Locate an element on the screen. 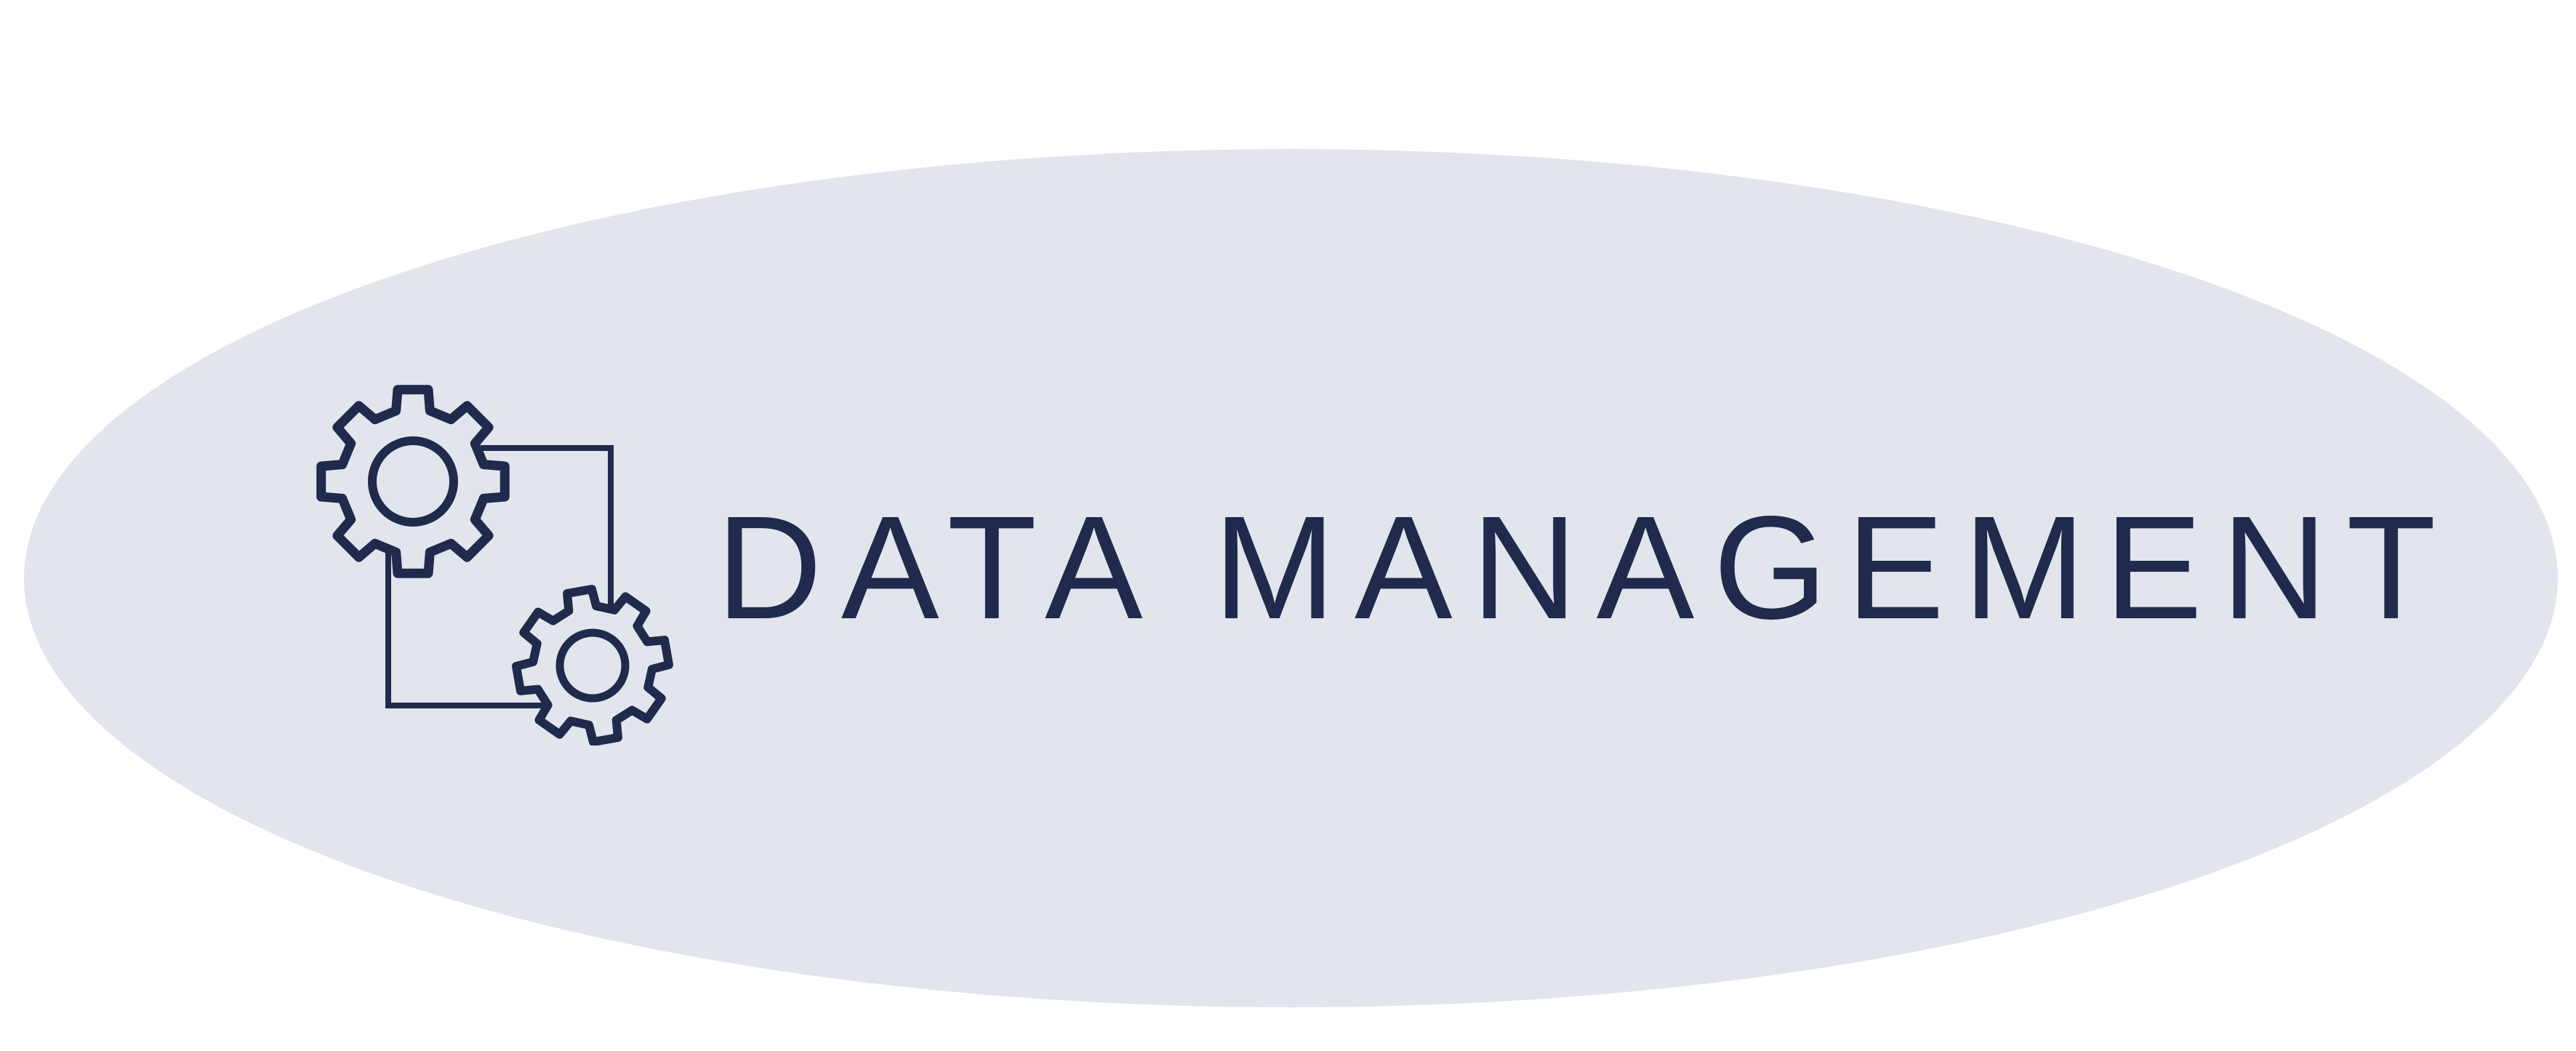  page-title: DATA MANAGEMENT is located at coordinates (1585, 568).